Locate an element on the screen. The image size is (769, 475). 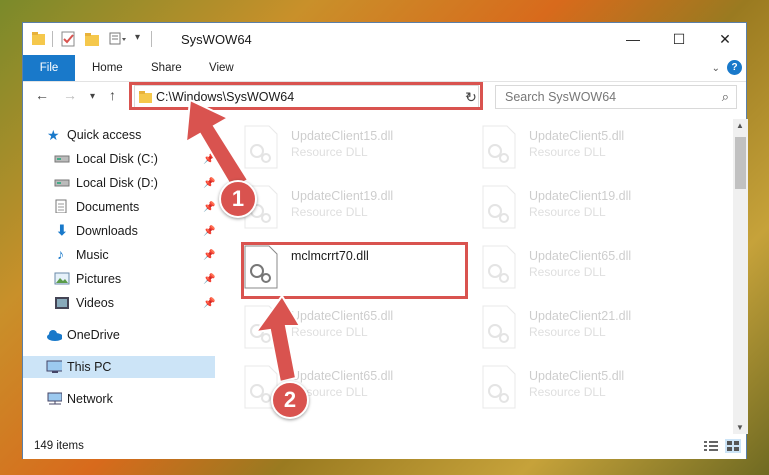
network-icon is located at coordinates (54, 398).